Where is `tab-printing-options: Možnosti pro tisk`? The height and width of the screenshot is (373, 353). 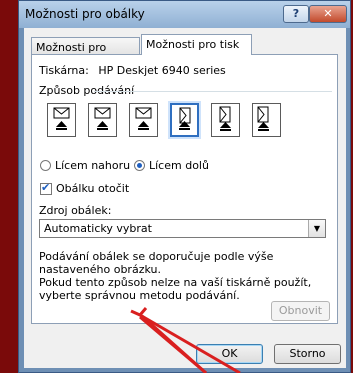 tab-printing-options: Možnosti pro tisk is located at coordinates (196, 44).